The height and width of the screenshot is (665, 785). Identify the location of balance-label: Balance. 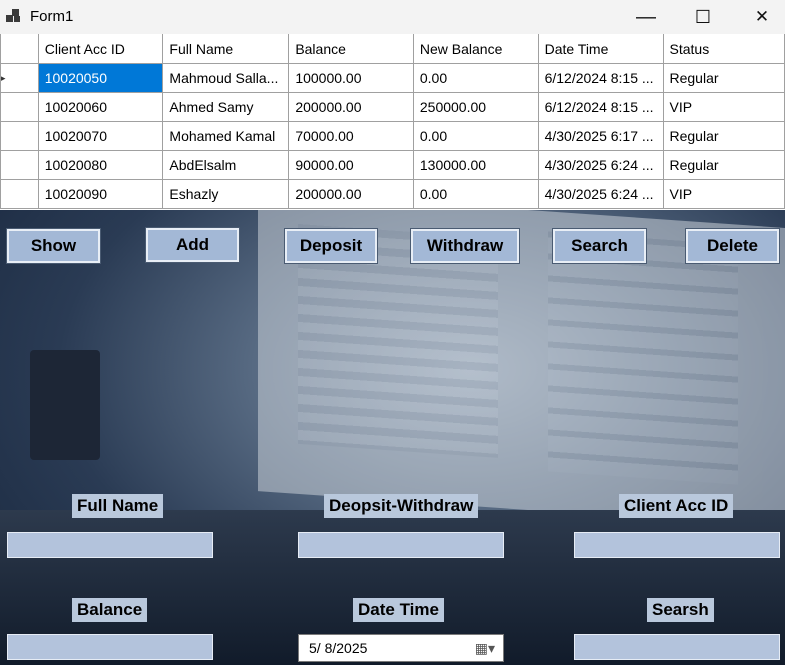
(110, 610).